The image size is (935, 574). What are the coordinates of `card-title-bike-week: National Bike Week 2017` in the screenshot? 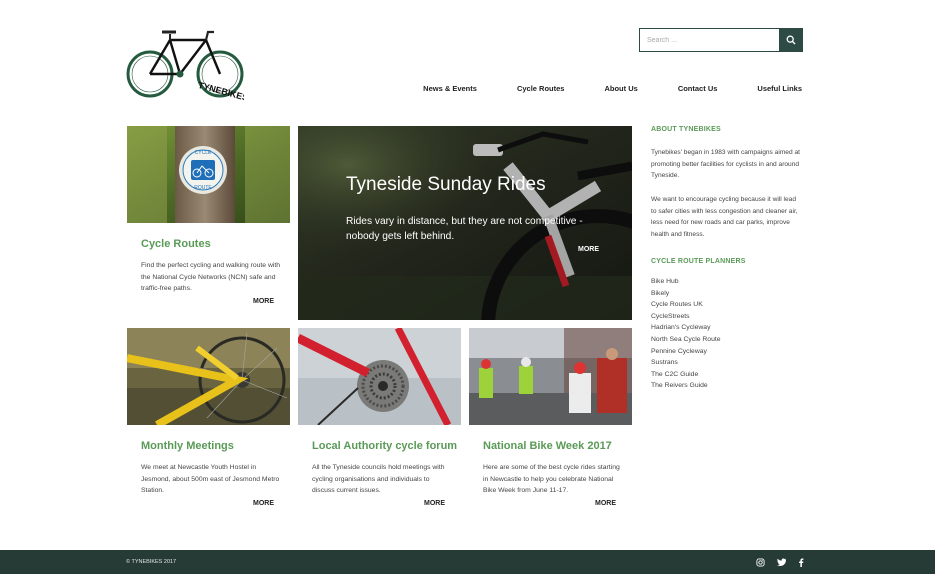 It's located at (547, 446).